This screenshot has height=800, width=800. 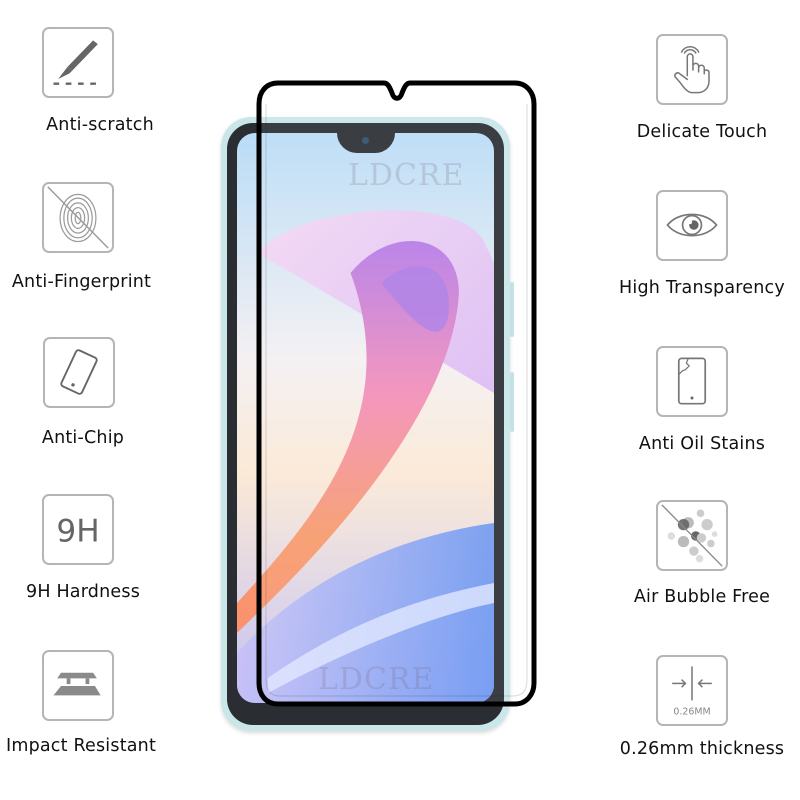 What do you see at coordinates (376, 679) in the screenshot?
I see `watermark-bottom: LDCRE` at bounding box center [376, 679].